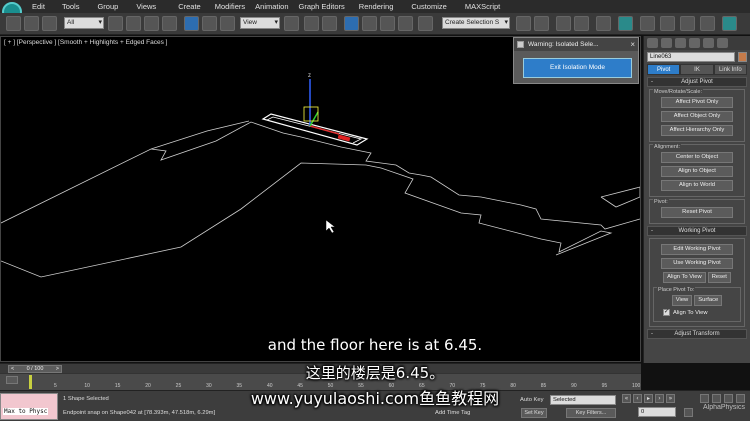  What do you see at coordinates (169, 23) in the screenshot?
I see `window-crossing-icon` at bounding box center [169, 23].